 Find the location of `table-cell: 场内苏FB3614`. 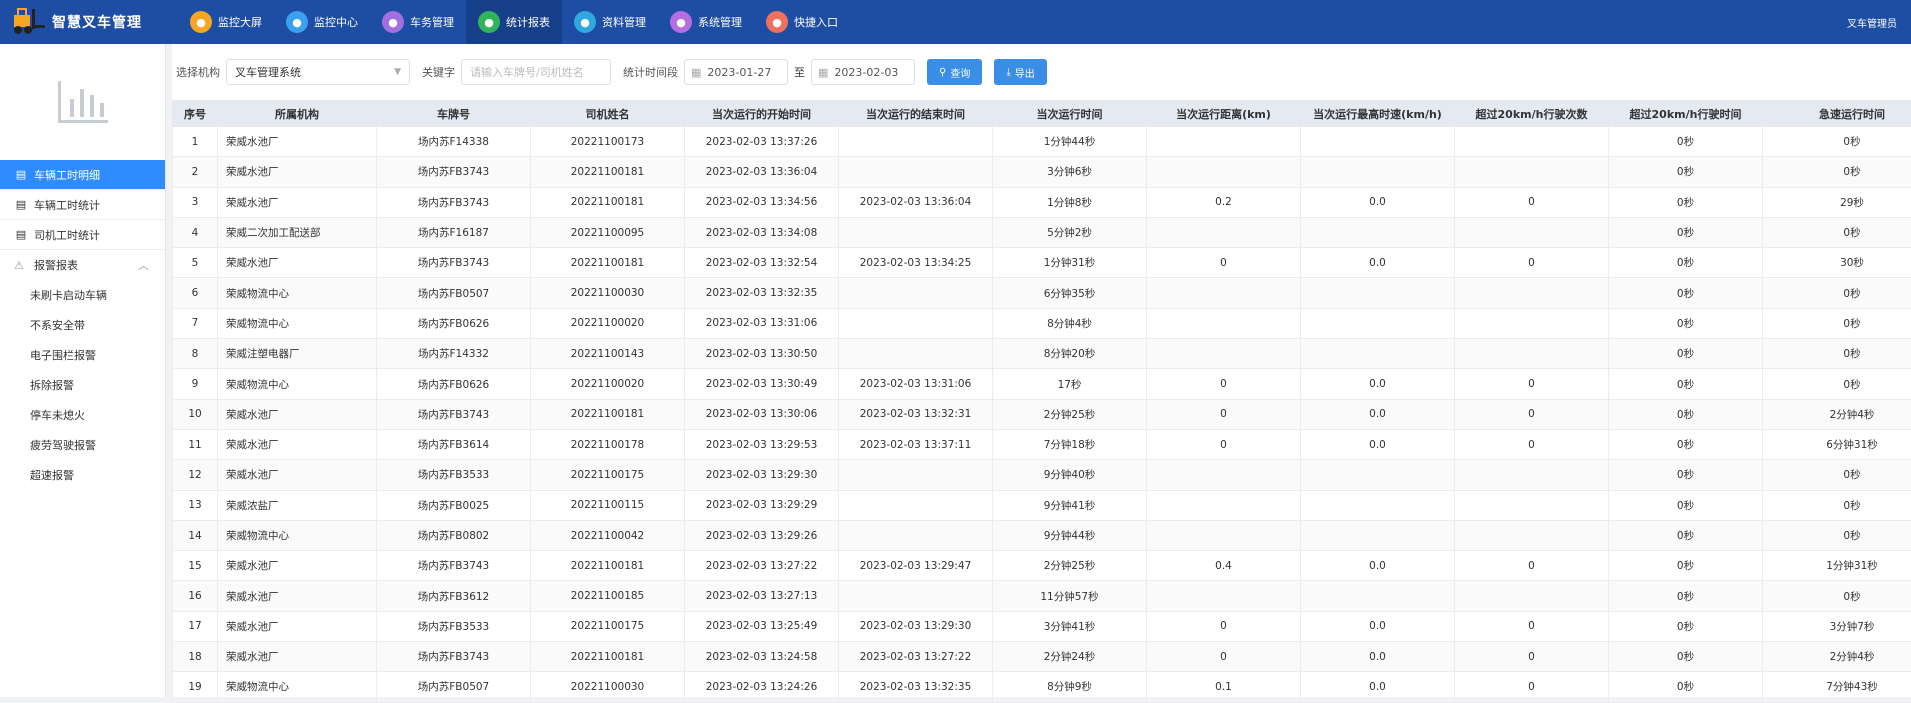

table-cell: 场内苏FB3614 is located at coordinates (454, 444).